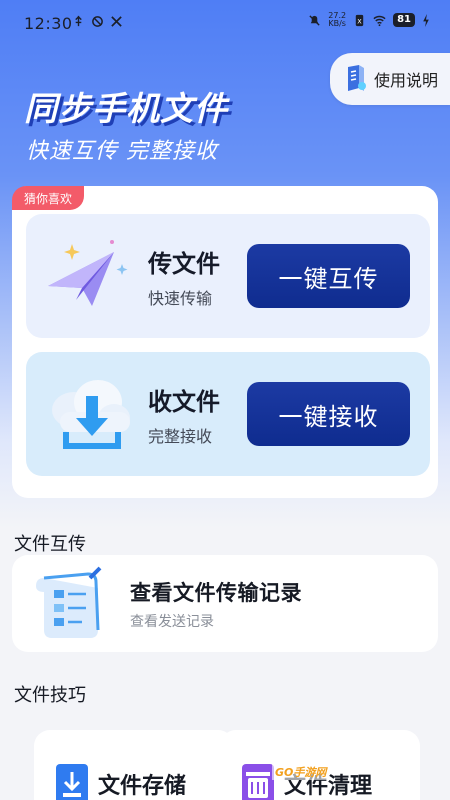 This screenshot has width=450, height=800. I want to click on send-file-row: 传文件 快速传输 一键互传, so click(228, 276).